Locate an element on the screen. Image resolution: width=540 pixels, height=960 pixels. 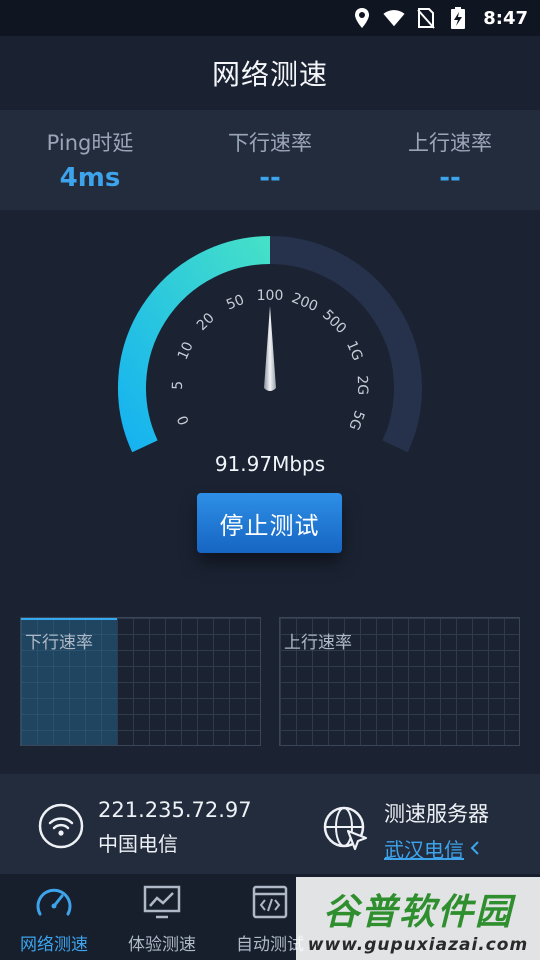
nav-network-speed: 网络测速 is located at coordinates (54, 917).